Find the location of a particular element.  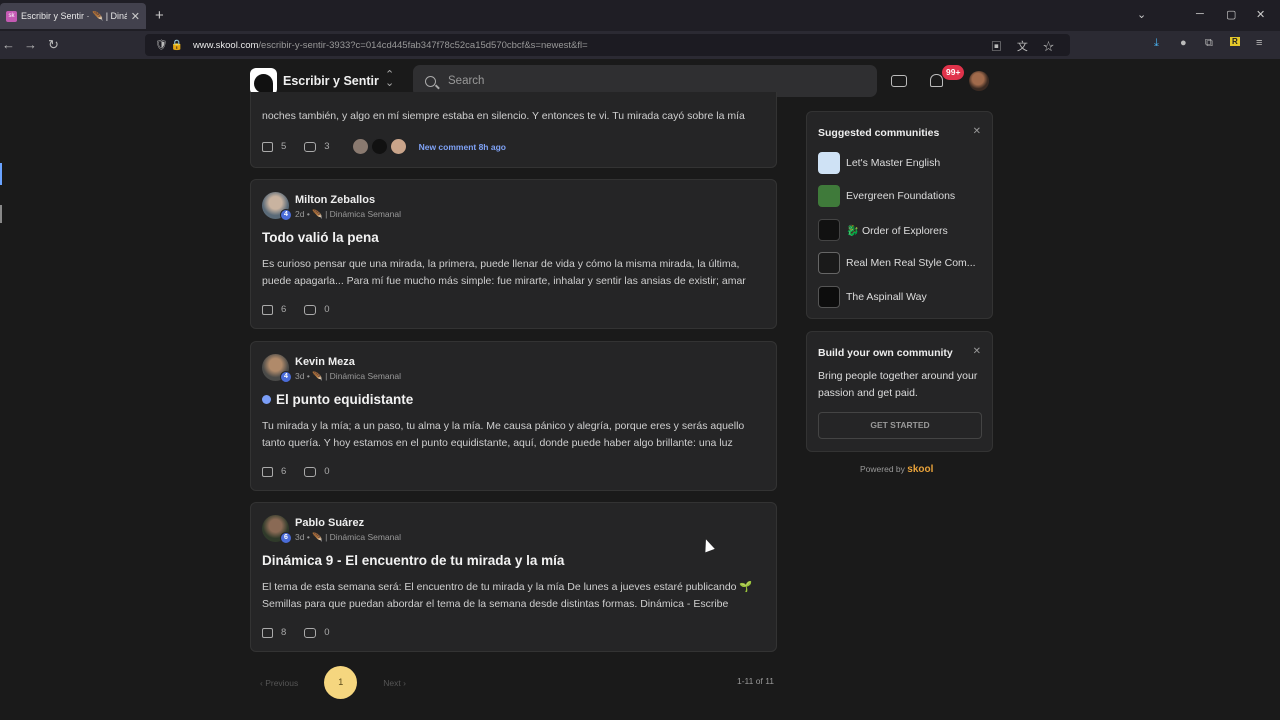

post-author: Kevin Meza is located at coordinates (325, 362).